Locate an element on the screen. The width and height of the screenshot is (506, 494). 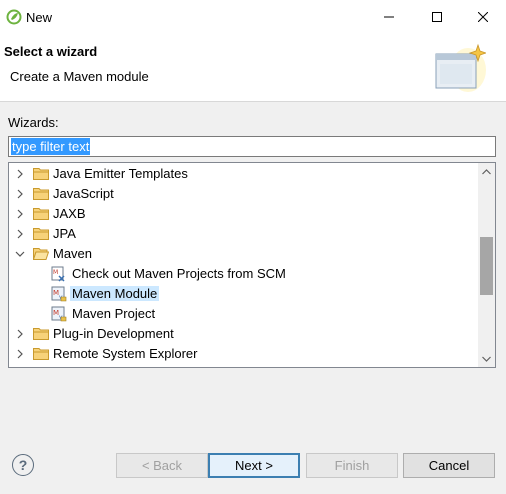
spring-leaf-icon is located at coordinates (14, 17).